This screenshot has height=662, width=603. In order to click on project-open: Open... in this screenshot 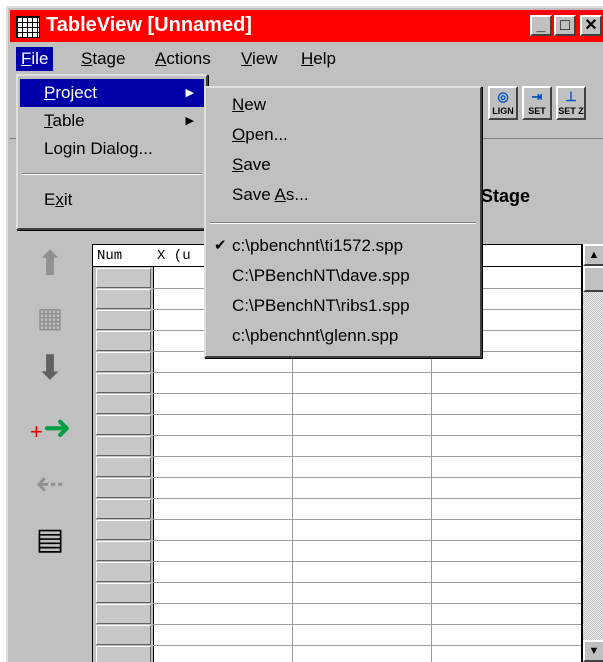, I will do `click(343, 135)`.